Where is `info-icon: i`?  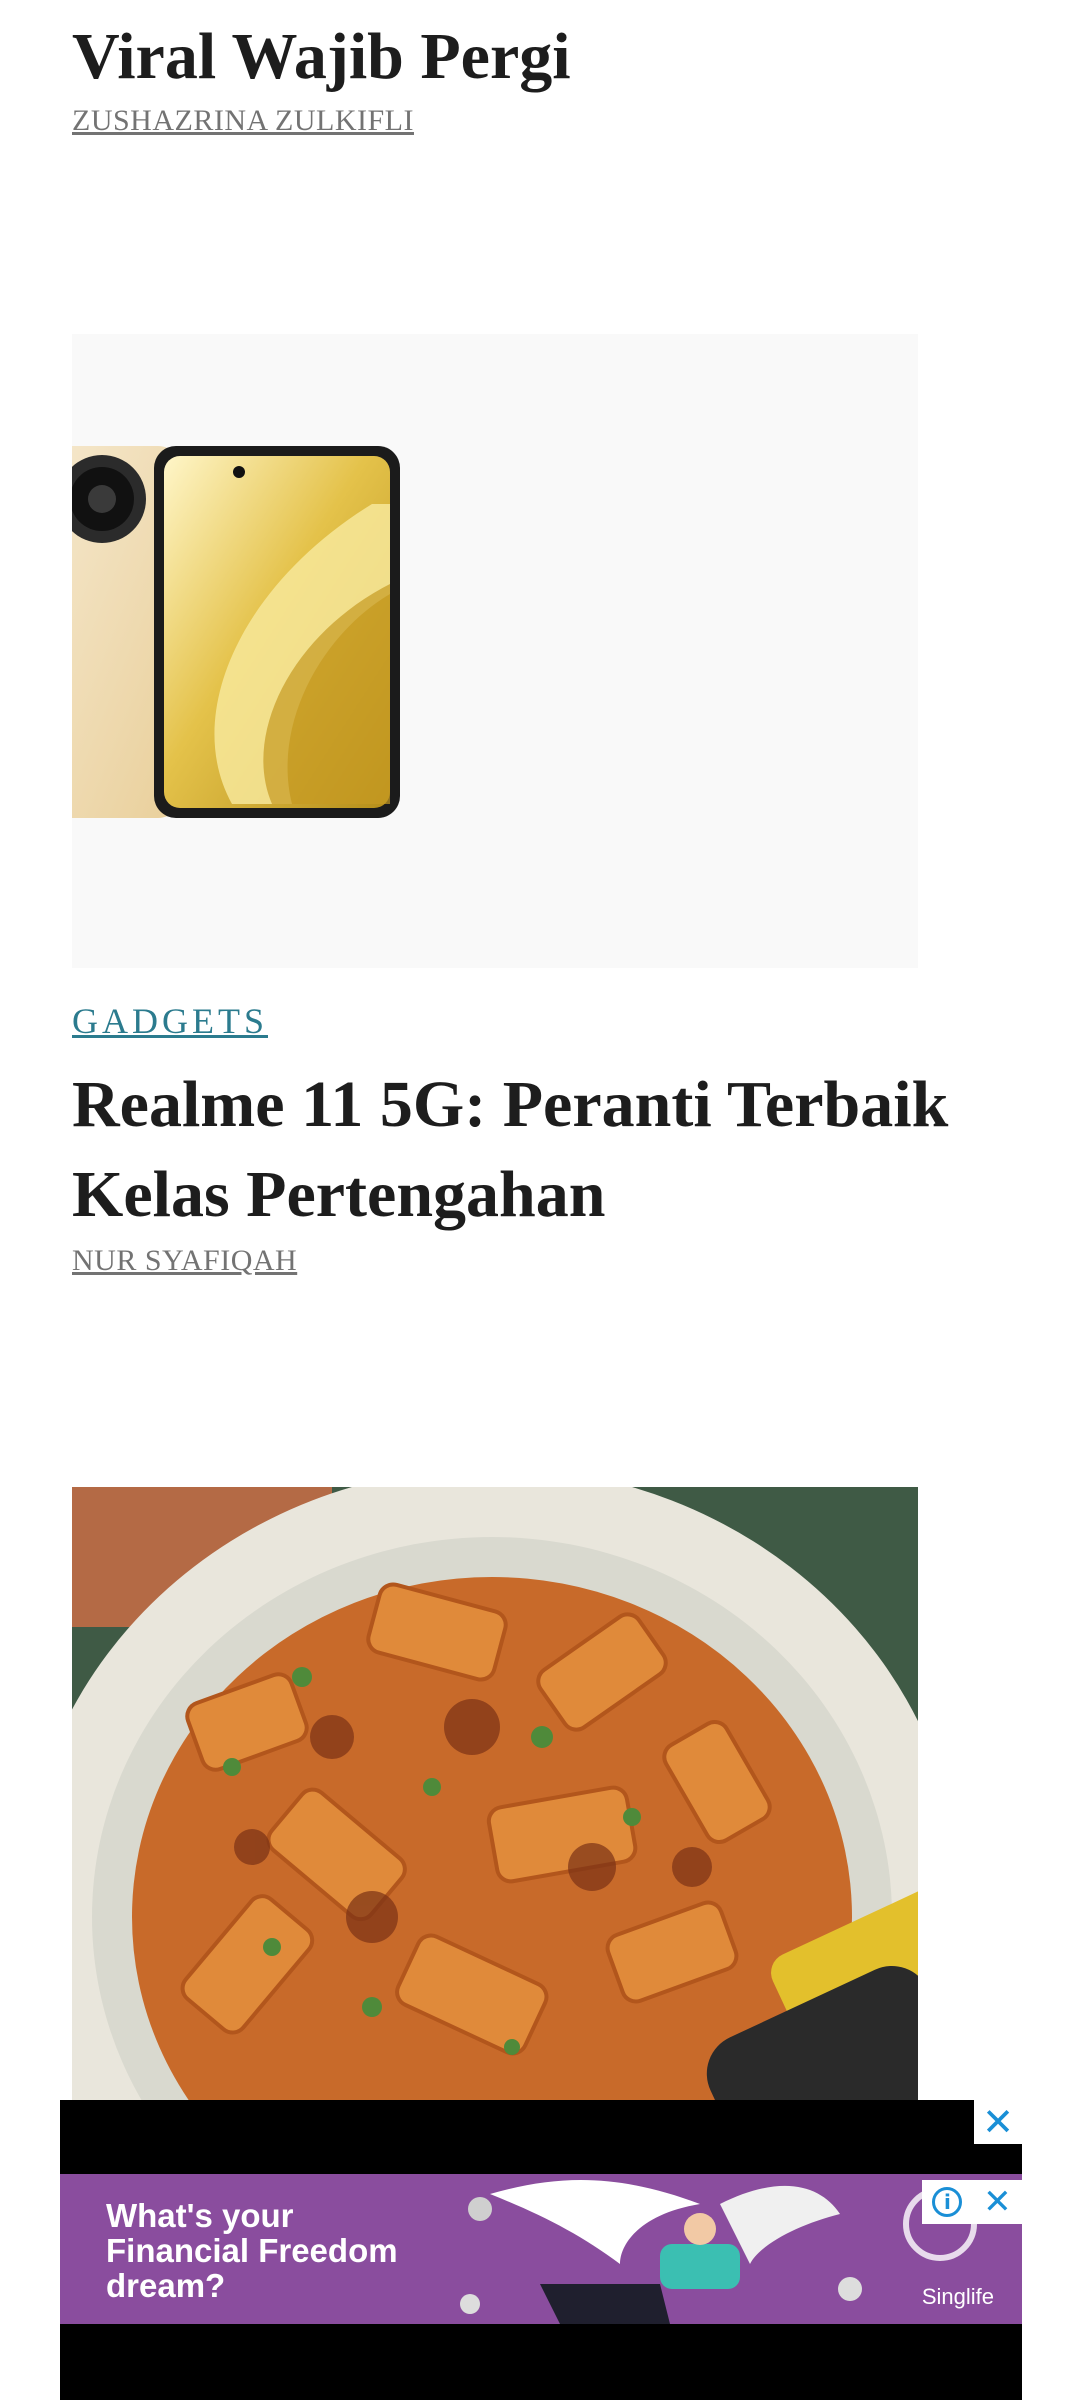
info-icon: i is located at coordinates (947, 2202).